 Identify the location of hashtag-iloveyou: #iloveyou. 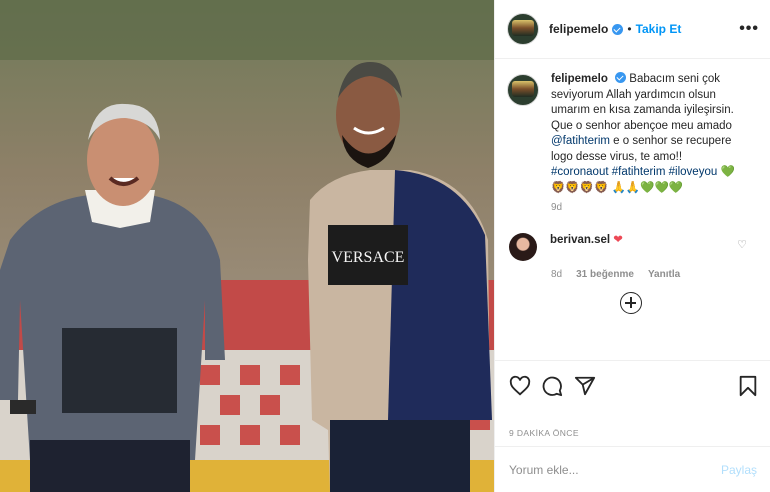
(693, 172).